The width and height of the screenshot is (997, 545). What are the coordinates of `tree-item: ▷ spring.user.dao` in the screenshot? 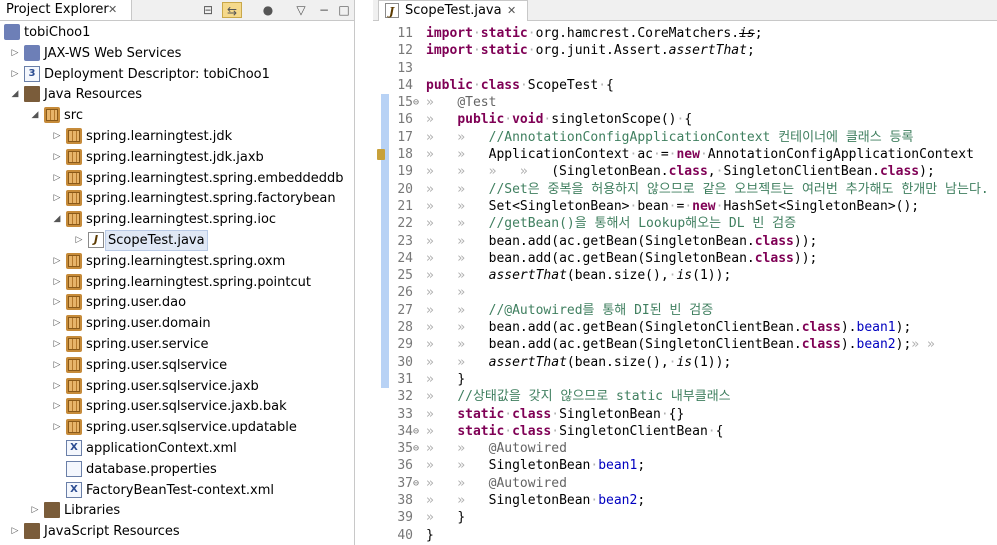 It's located at (177, 302).